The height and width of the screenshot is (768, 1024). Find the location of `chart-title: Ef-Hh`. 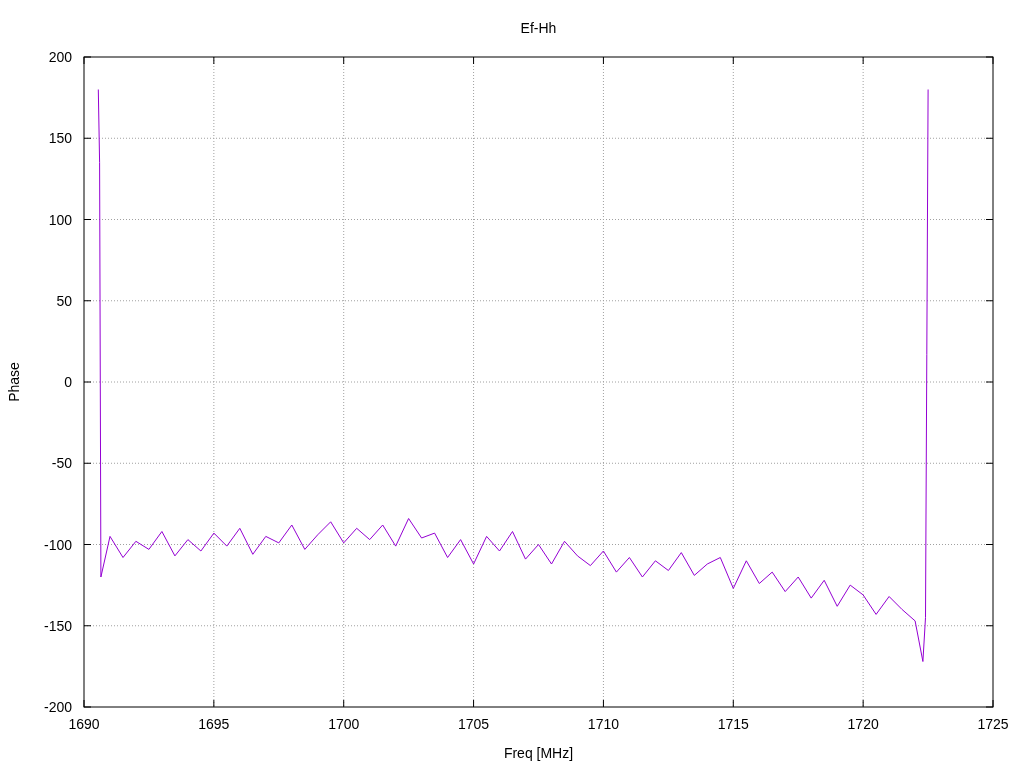

chart-title: Ef-Hh is located at coordinates (538, 28).